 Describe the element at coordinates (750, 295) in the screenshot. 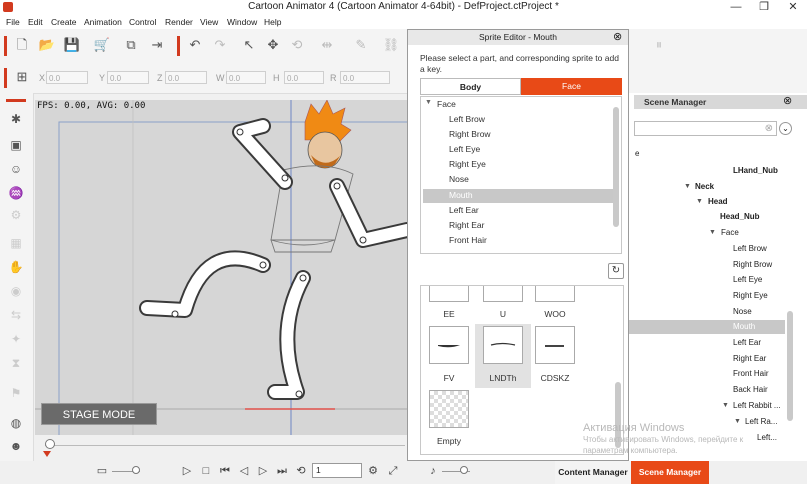

I see `scene-node: Right Eye` at that location.